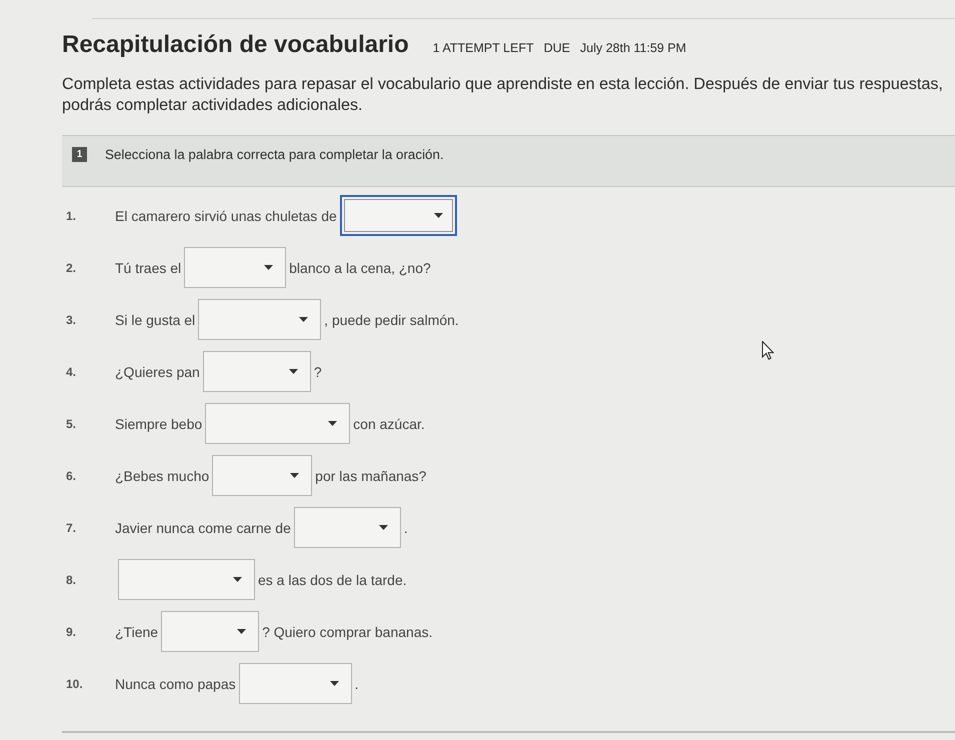 Image resolution: width=955 pixels, height=740 pixels. I want to click on sentence-text: ¿Quieres pan, so click(157, 372).